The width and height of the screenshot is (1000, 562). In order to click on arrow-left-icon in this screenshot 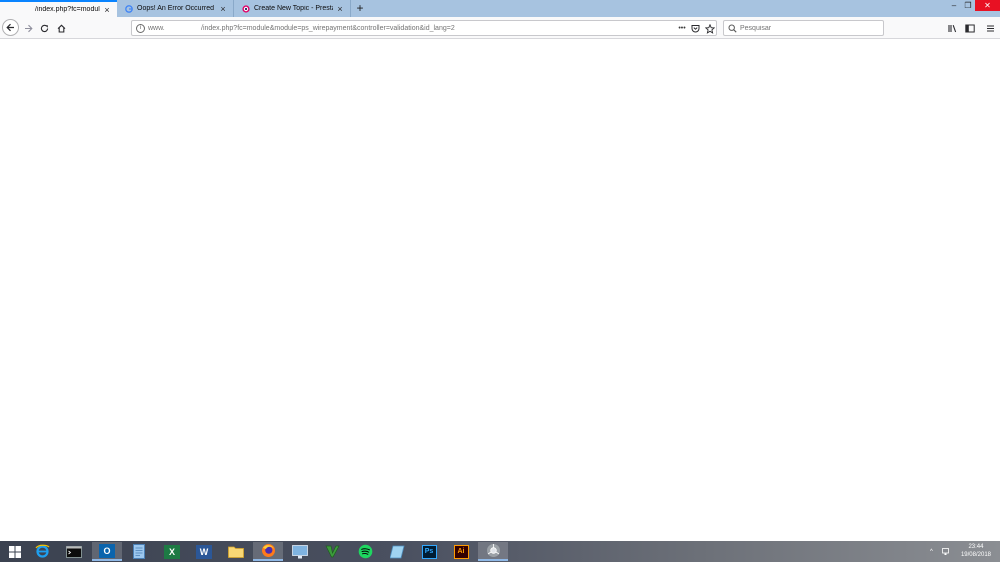, I will do `click(10, 27)`.